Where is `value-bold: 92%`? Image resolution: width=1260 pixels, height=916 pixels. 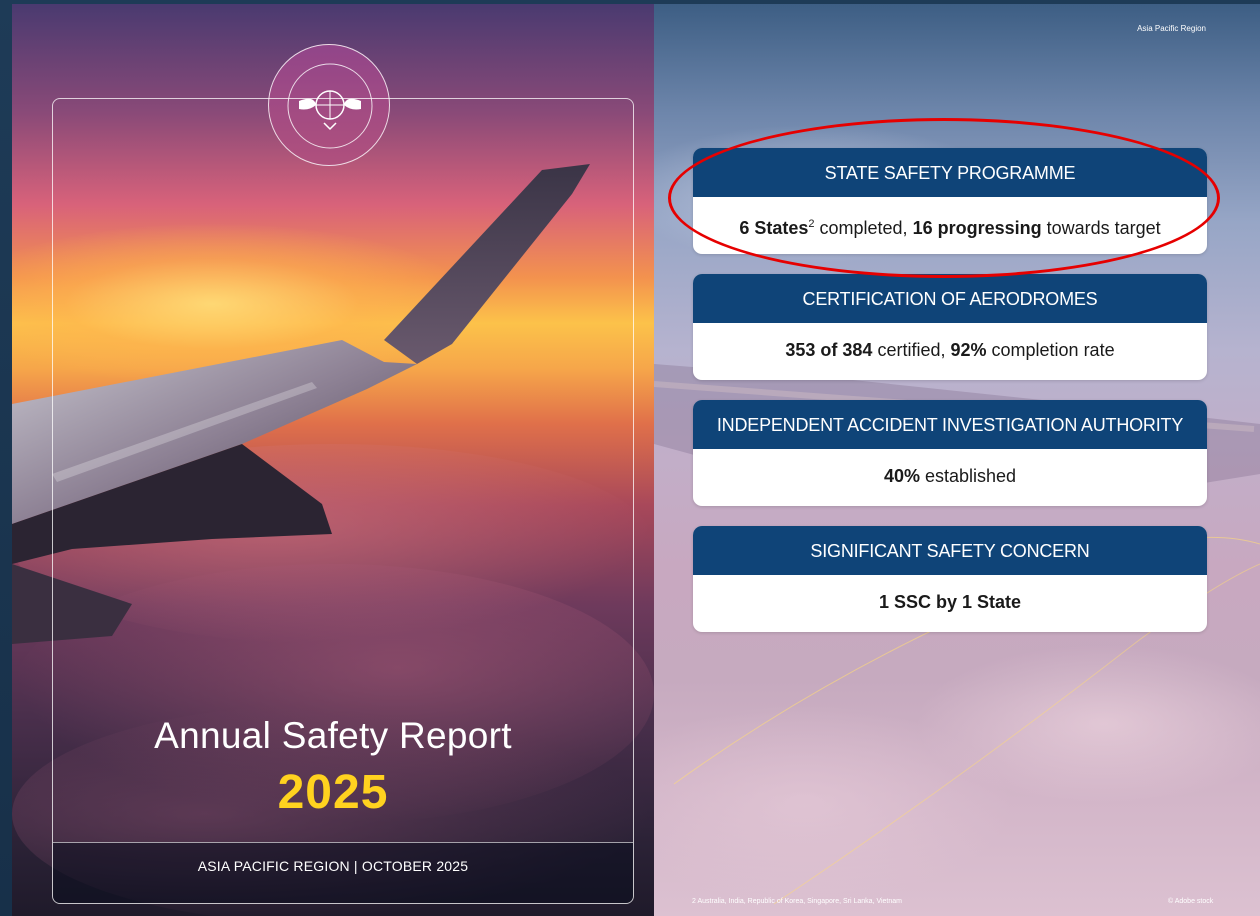
value-bold: 92% is located at coordinates (968, 350).